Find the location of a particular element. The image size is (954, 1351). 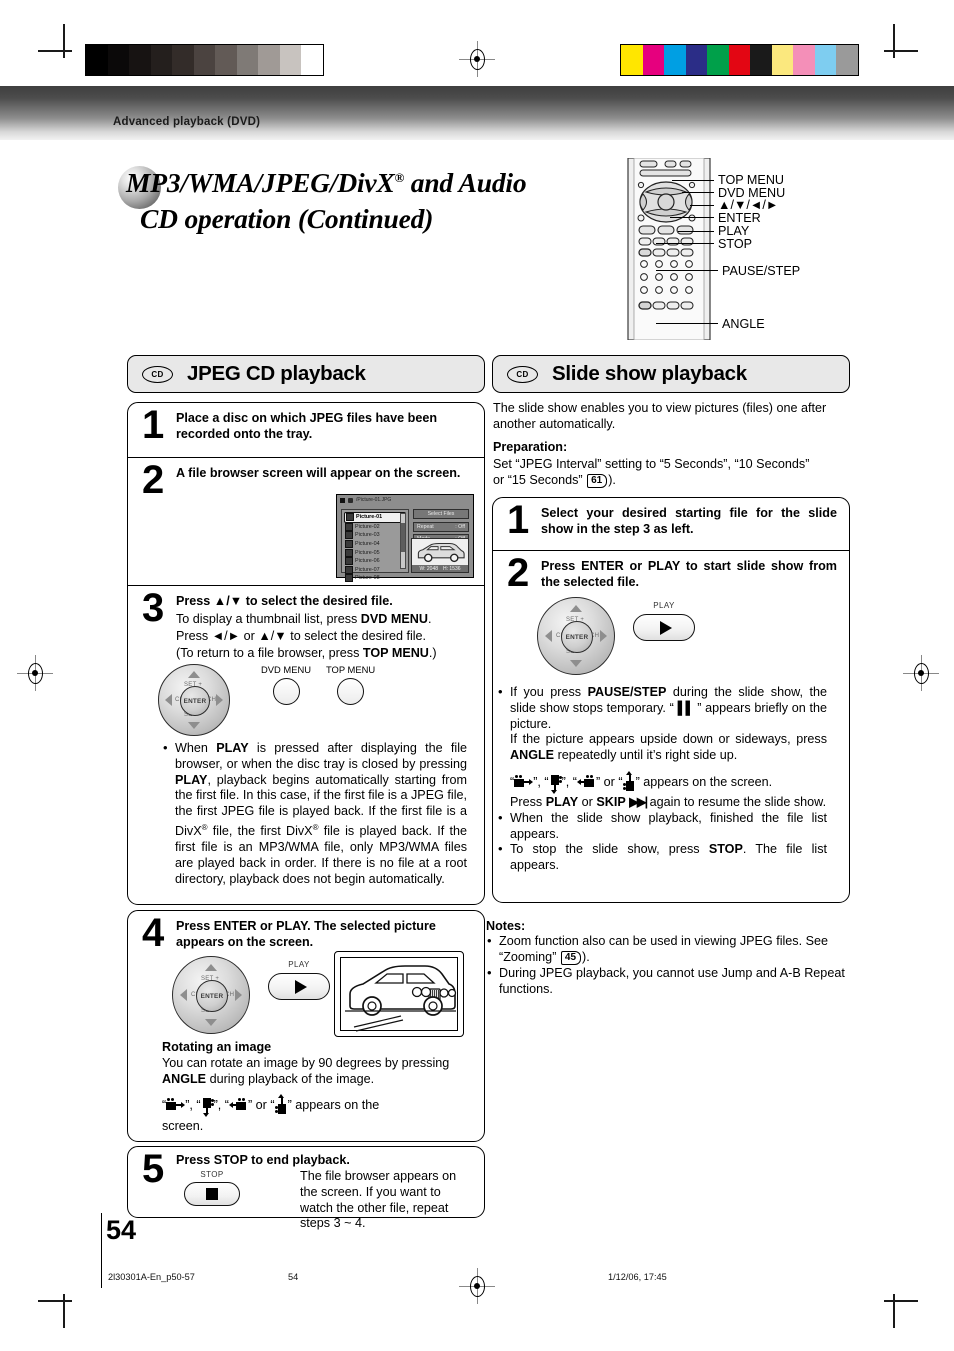

picture-preview-frame is located at coordinates (399, 994).